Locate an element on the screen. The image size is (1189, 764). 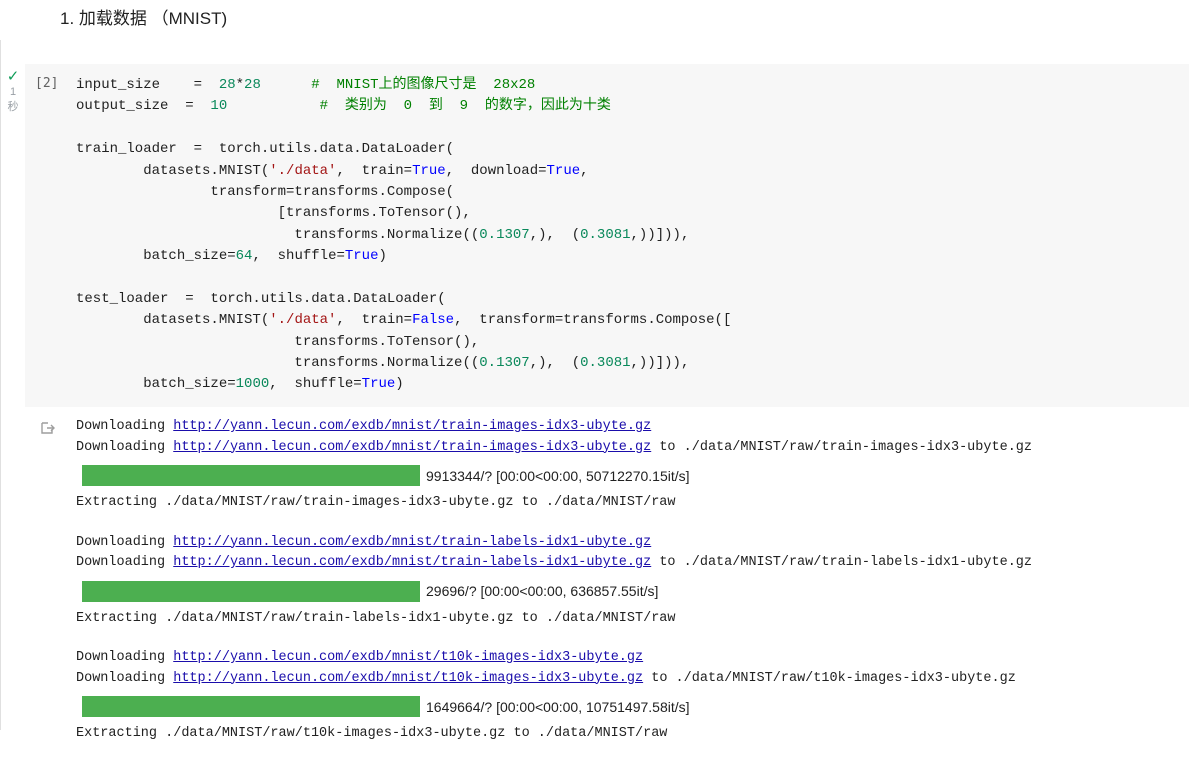
code-line: batch_size=64, shuffle=True) is located at coordinates (403, 256).